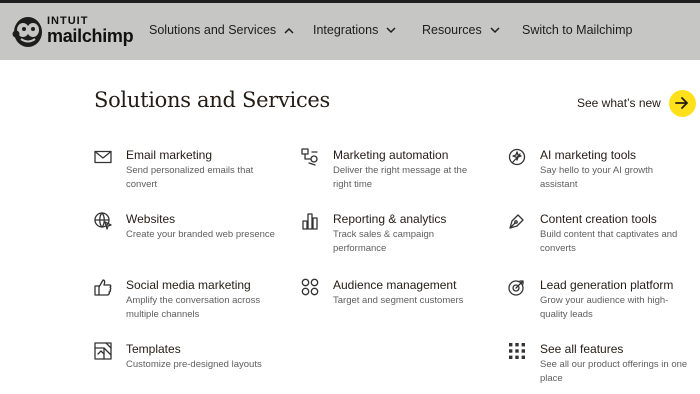  Describe the element at coordinates (309, 157) in the screenshot. I see `workflow-icon` at that location.